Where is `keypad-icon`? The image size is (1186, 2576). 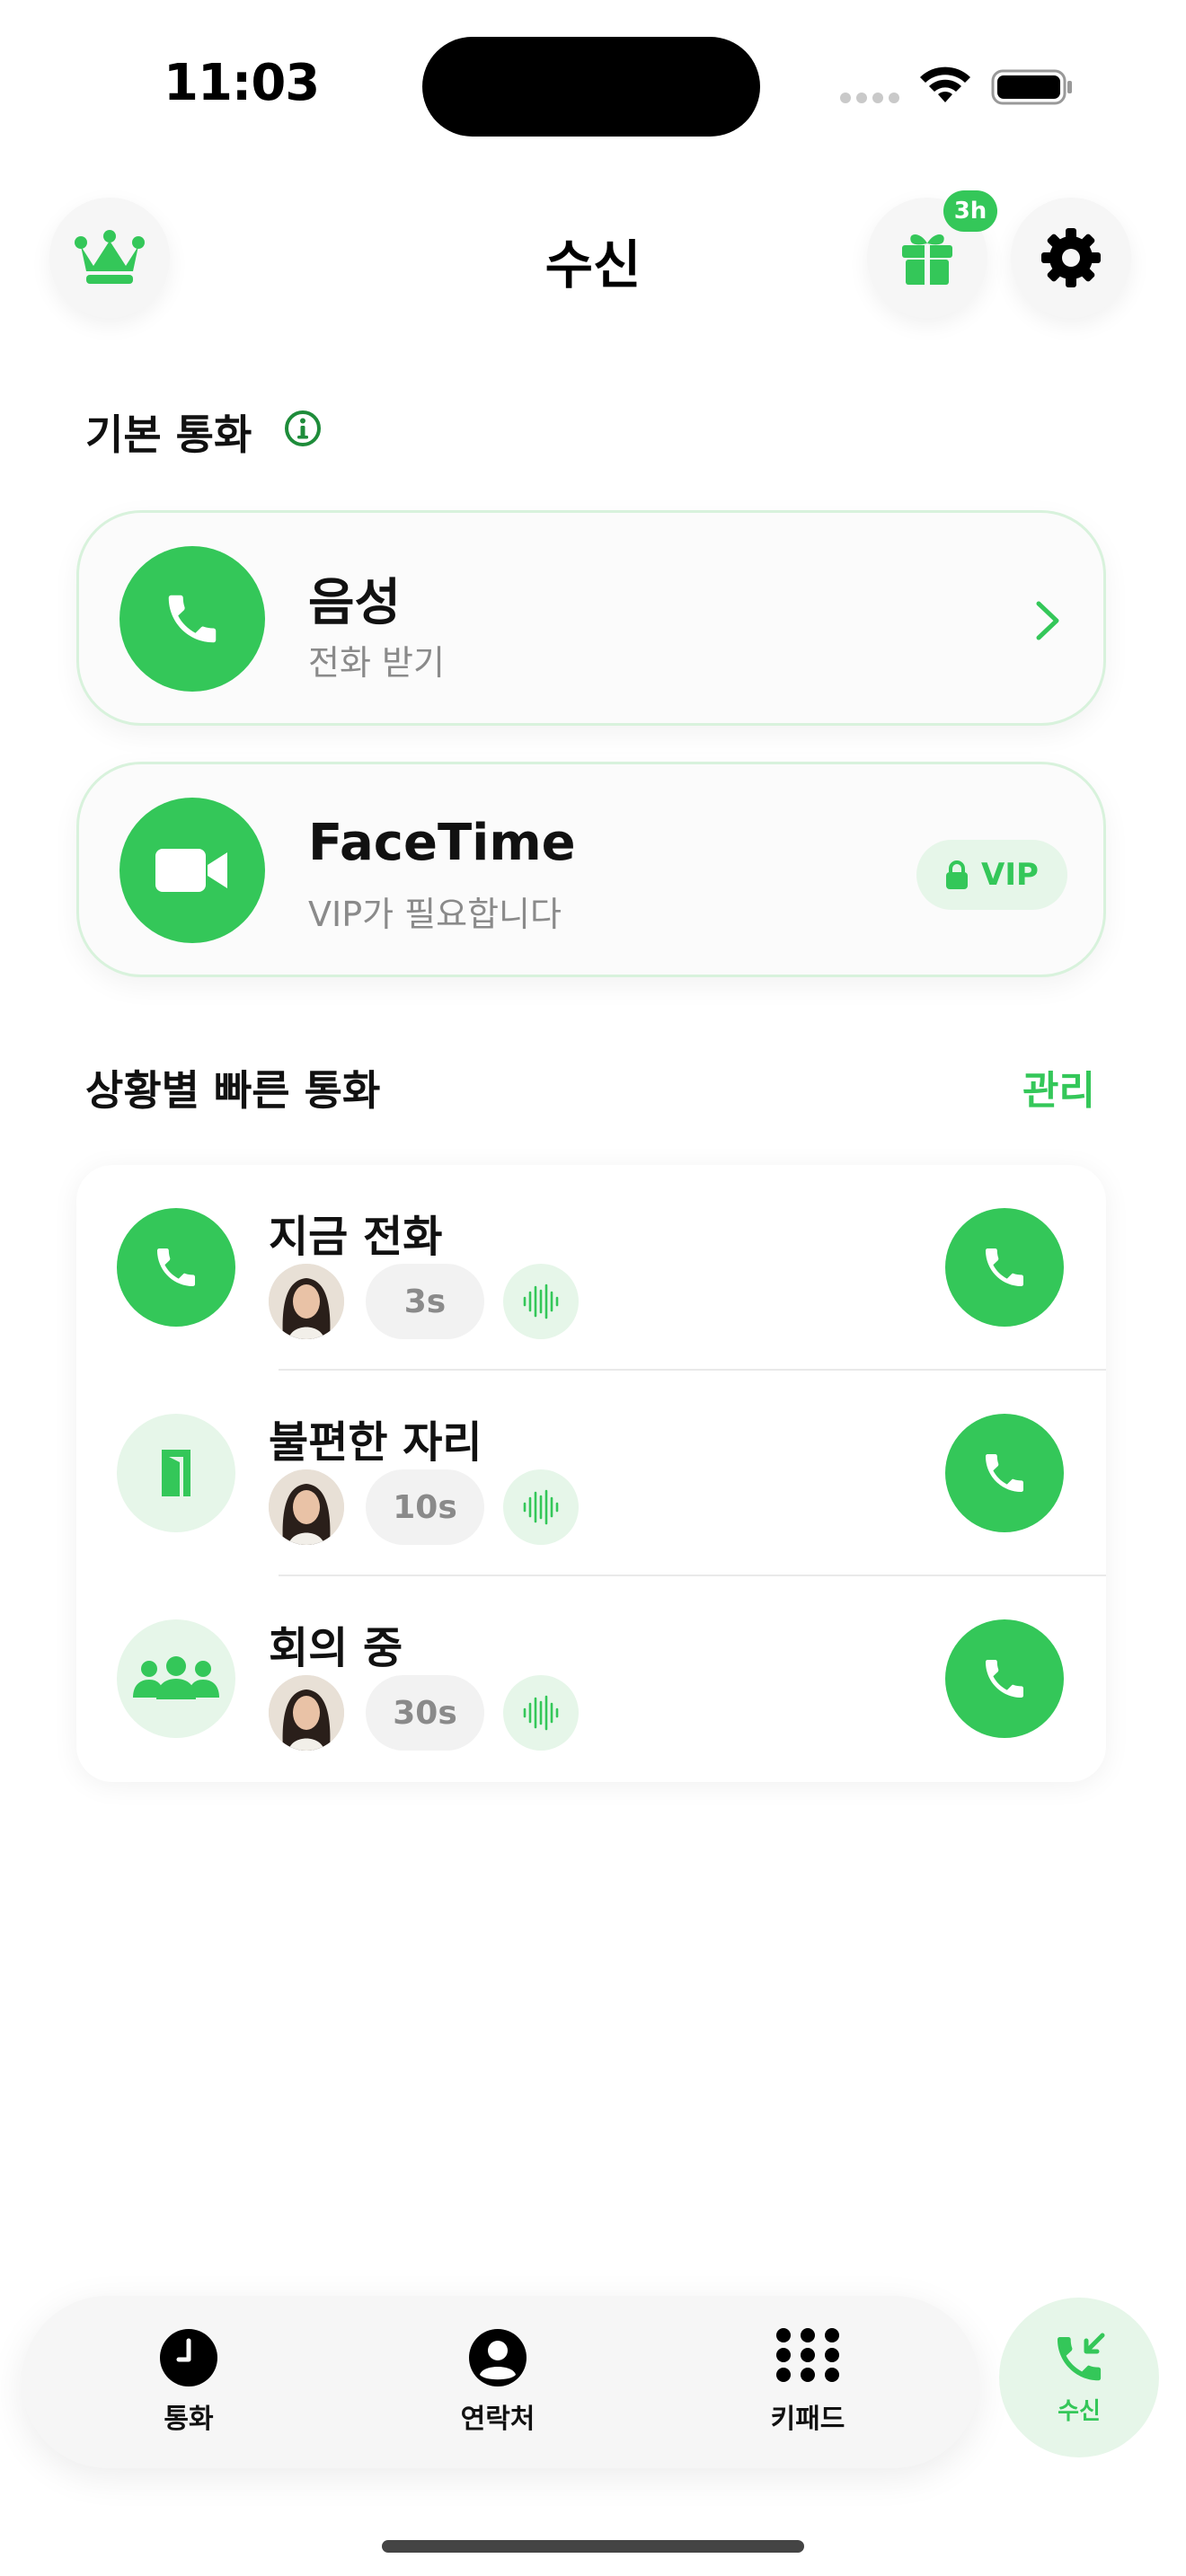
keypad-icon is located at coordinates (807, 2355).